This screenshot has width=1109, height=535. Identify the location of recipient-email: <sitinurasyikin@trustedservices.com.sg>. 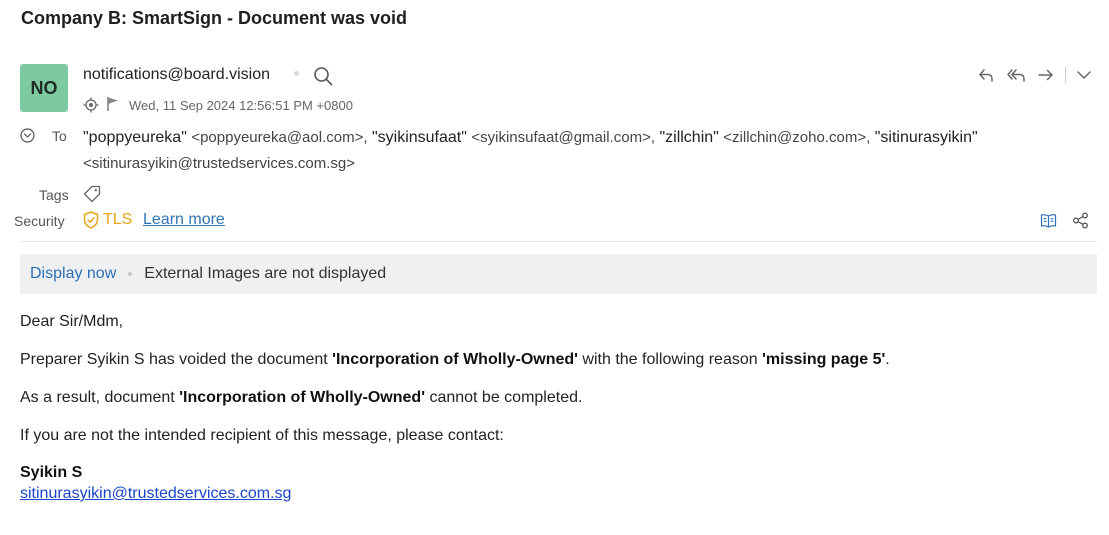
(219, 163).